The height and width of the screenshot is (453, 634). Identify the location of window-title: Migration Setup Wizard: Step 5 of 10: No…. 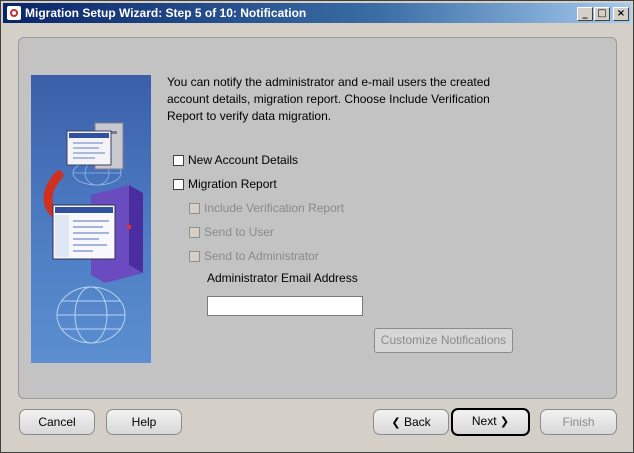
(166, 13).